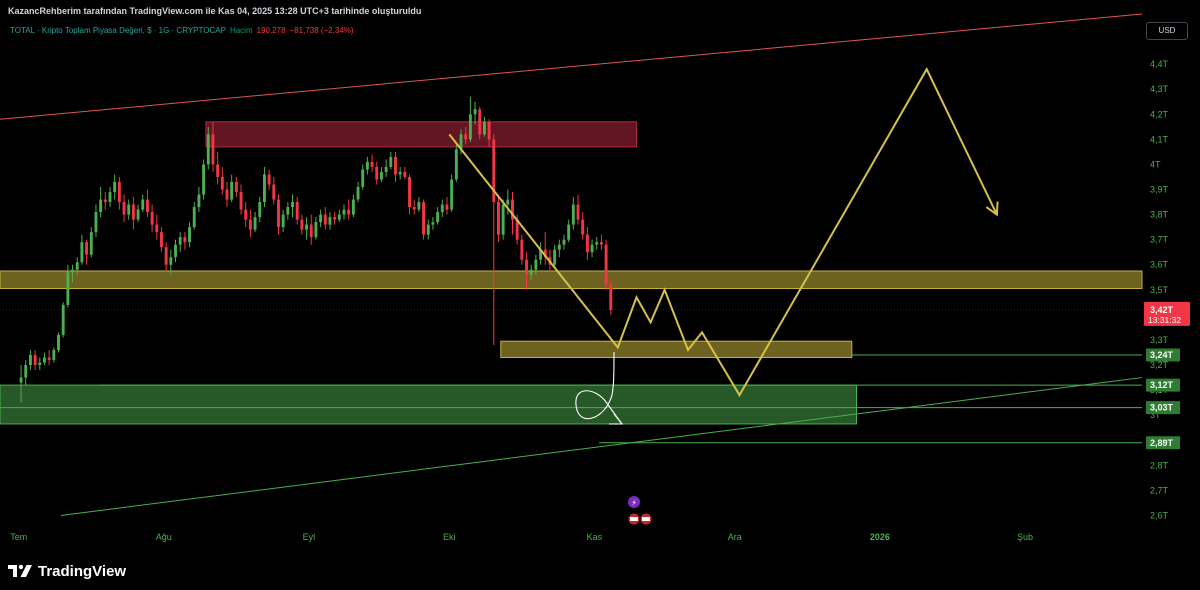 The width and height of the screenshot is (1200, 590). I want to click on bar-countdown: 13:31:32, so click(1164, 320).